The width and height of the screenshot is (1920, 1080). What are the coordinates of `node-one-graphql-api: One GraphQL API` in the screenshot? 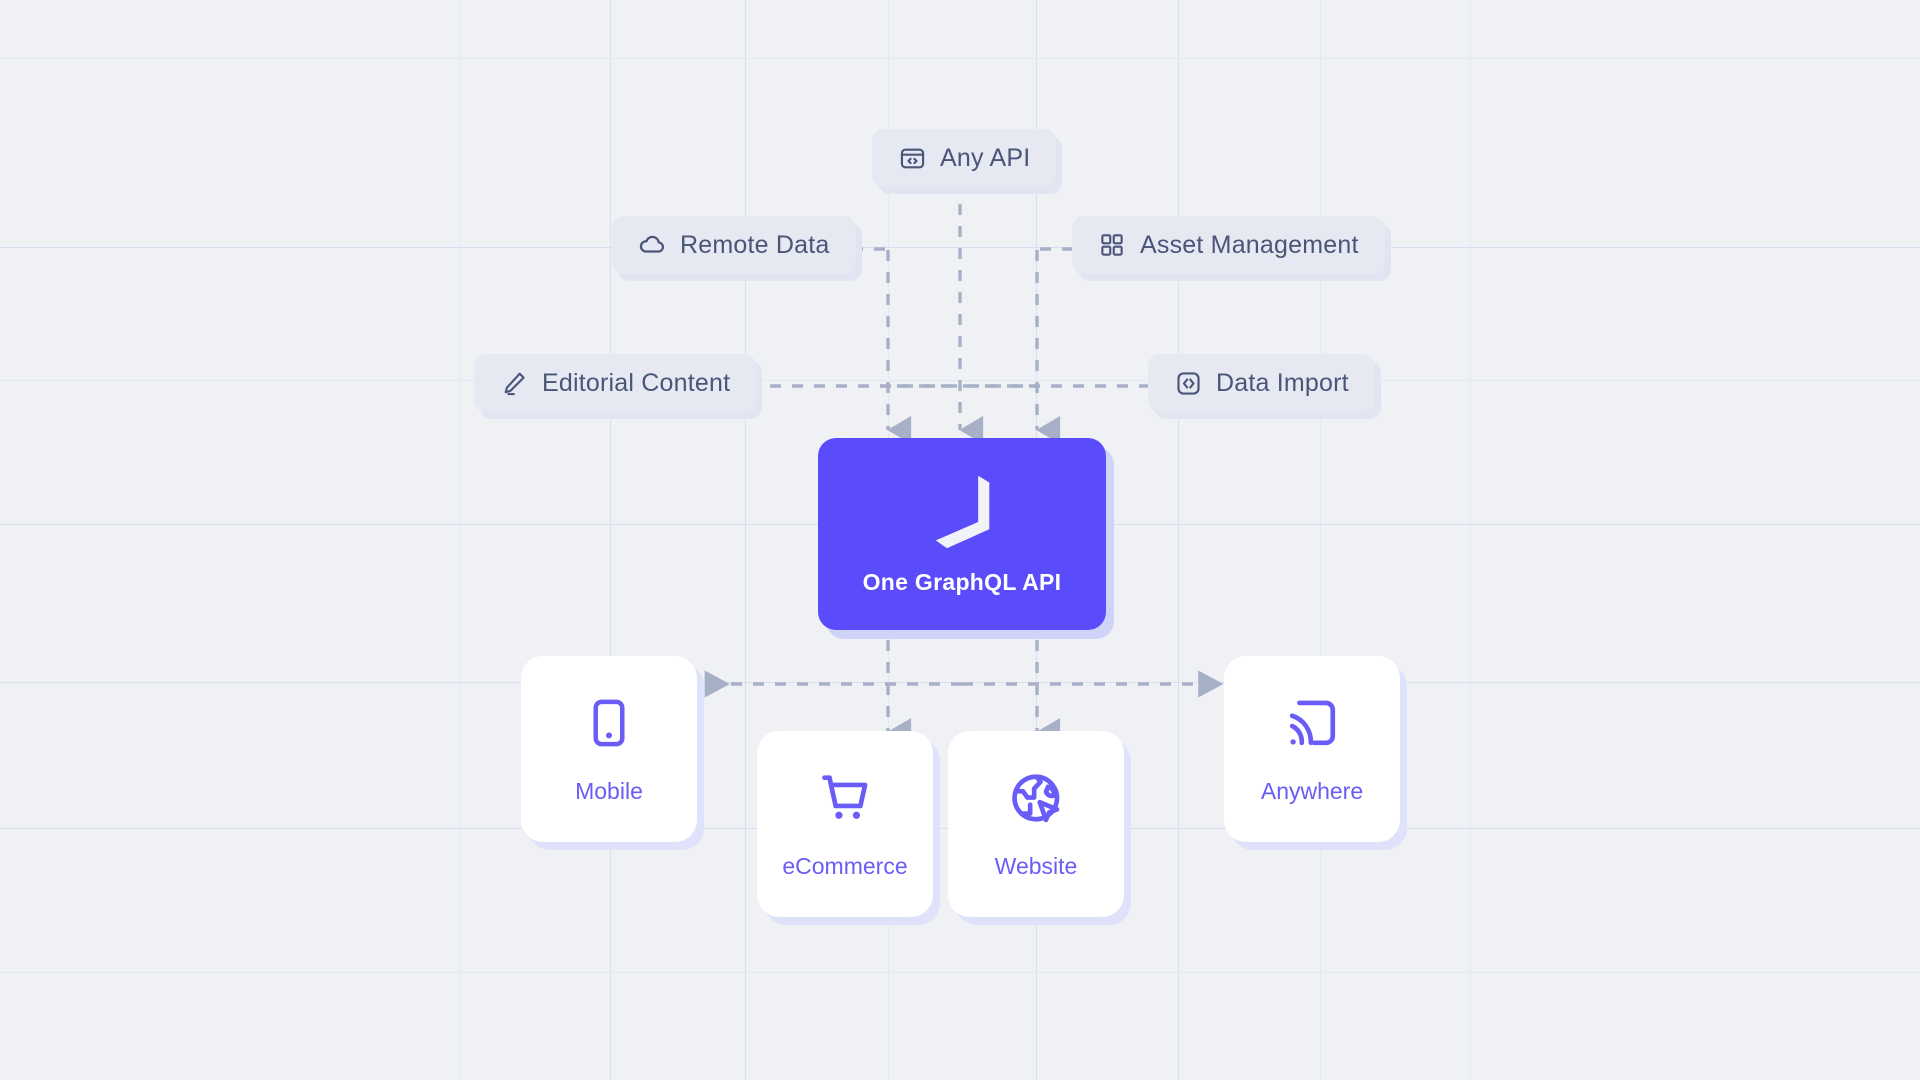 It's located at (962, 534).